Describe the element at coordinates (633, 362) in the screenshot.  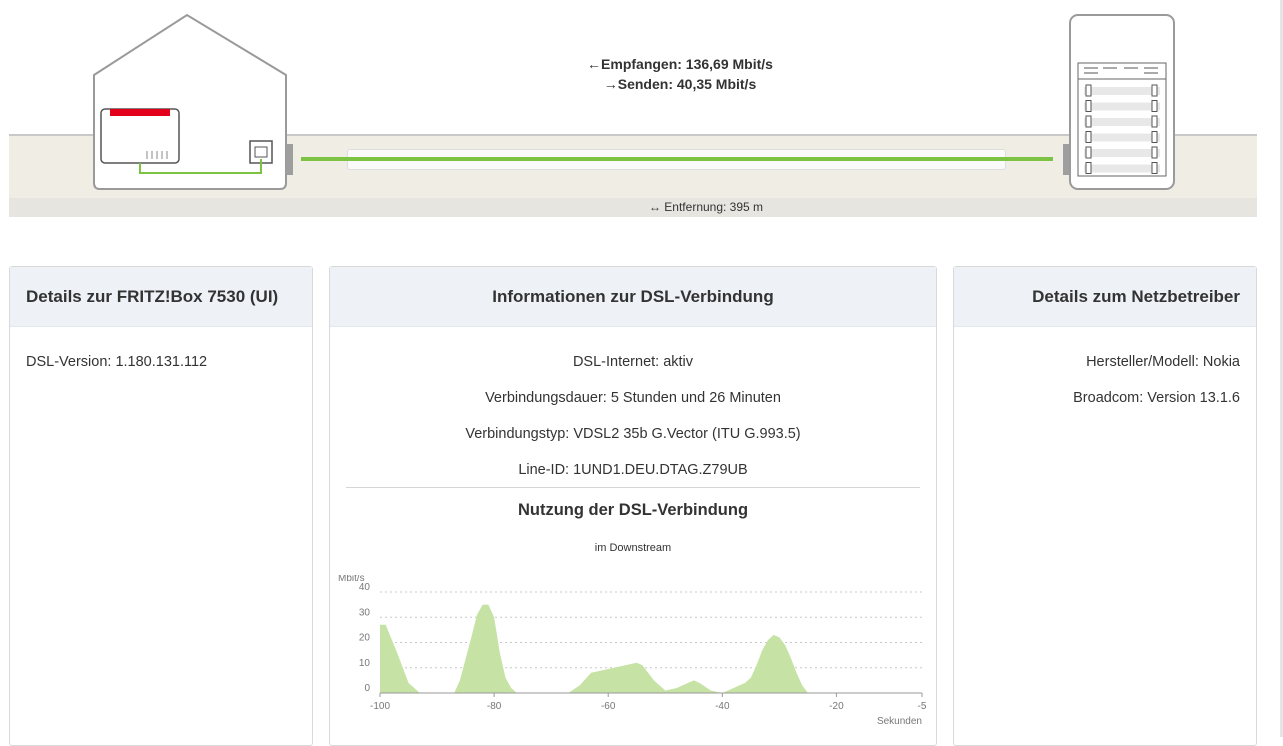
I see `dsl-internet-status: DSL-Internet: aktiv` at that location.